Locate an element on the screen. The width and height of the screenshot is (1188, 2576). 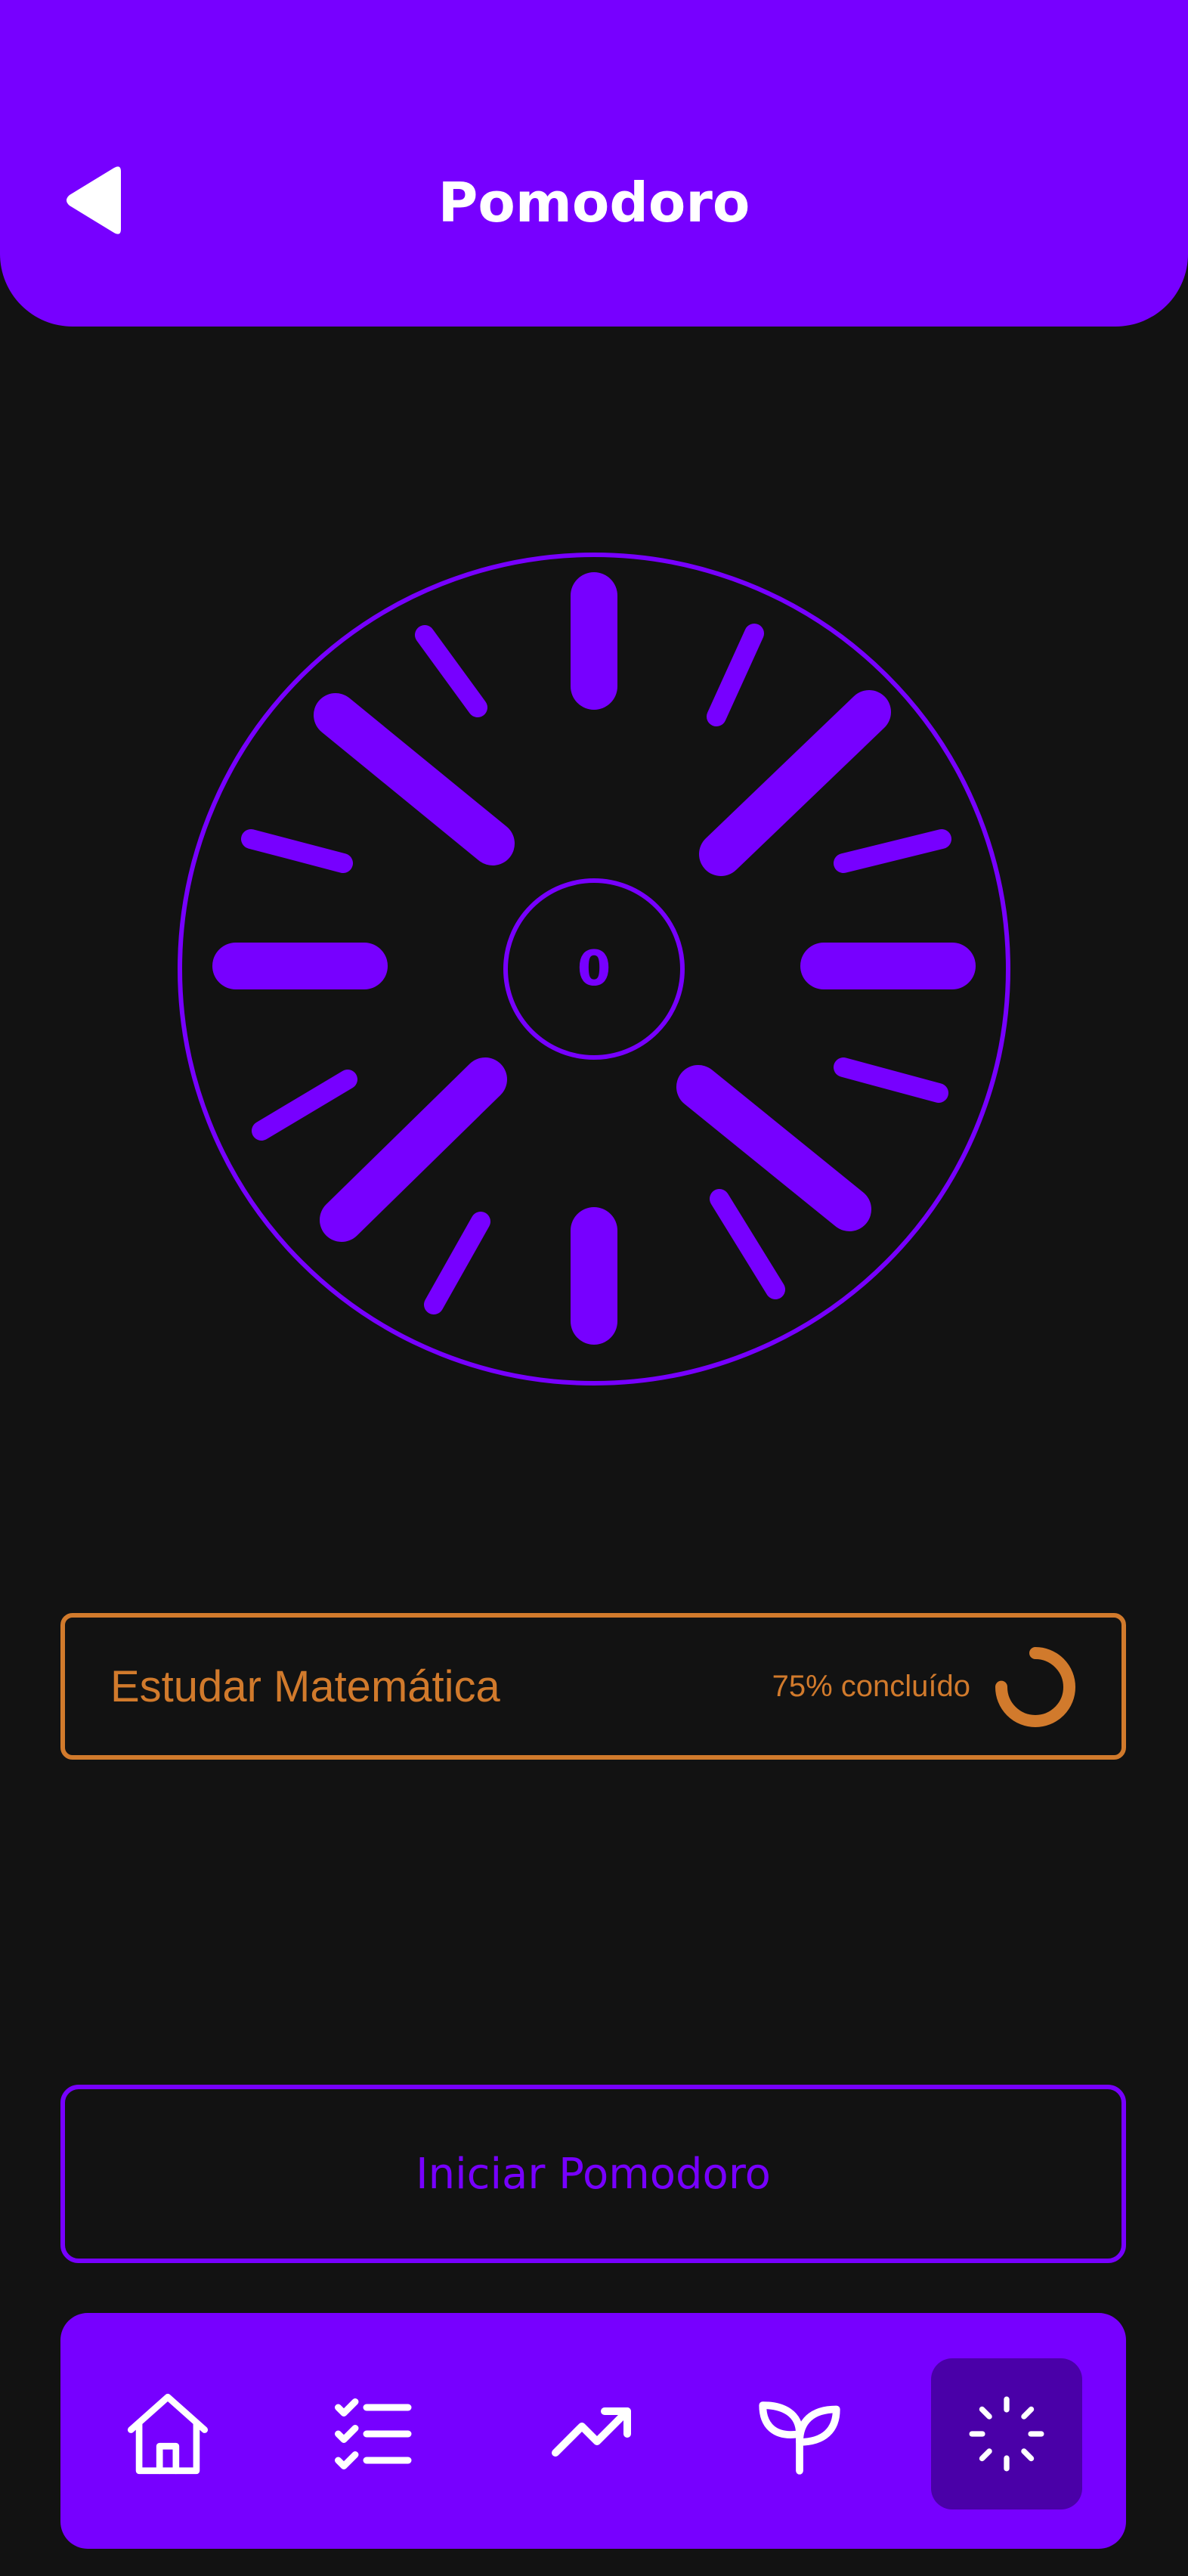
loader-icon is located at coordinates (1007, 2434).